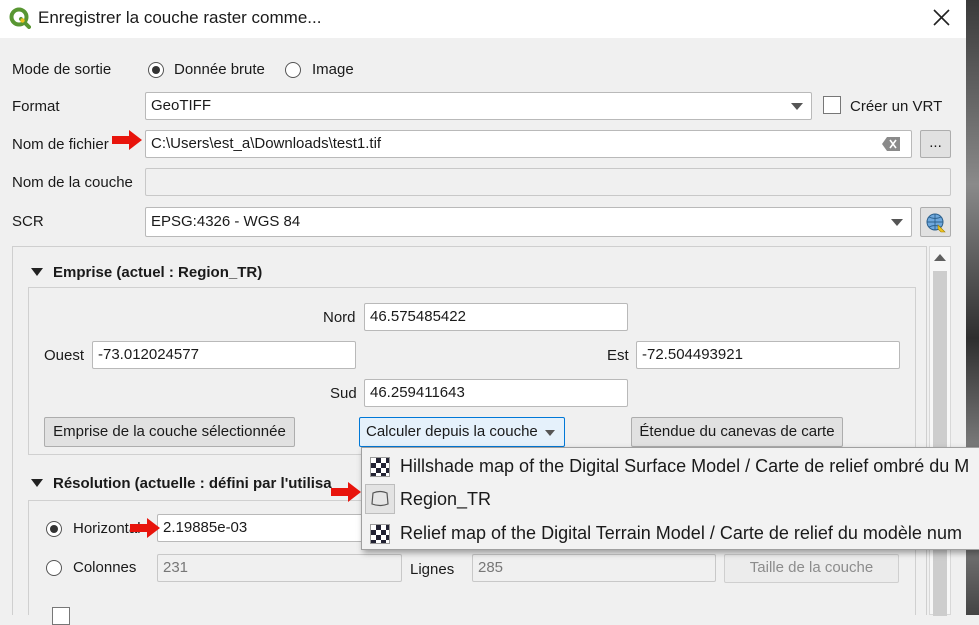 The image size is (979, 625). What do you see at coordinates (478, 106) in the screenshot?
I see `format-combo: GeoTIFF` at bounding box center [478, 106].